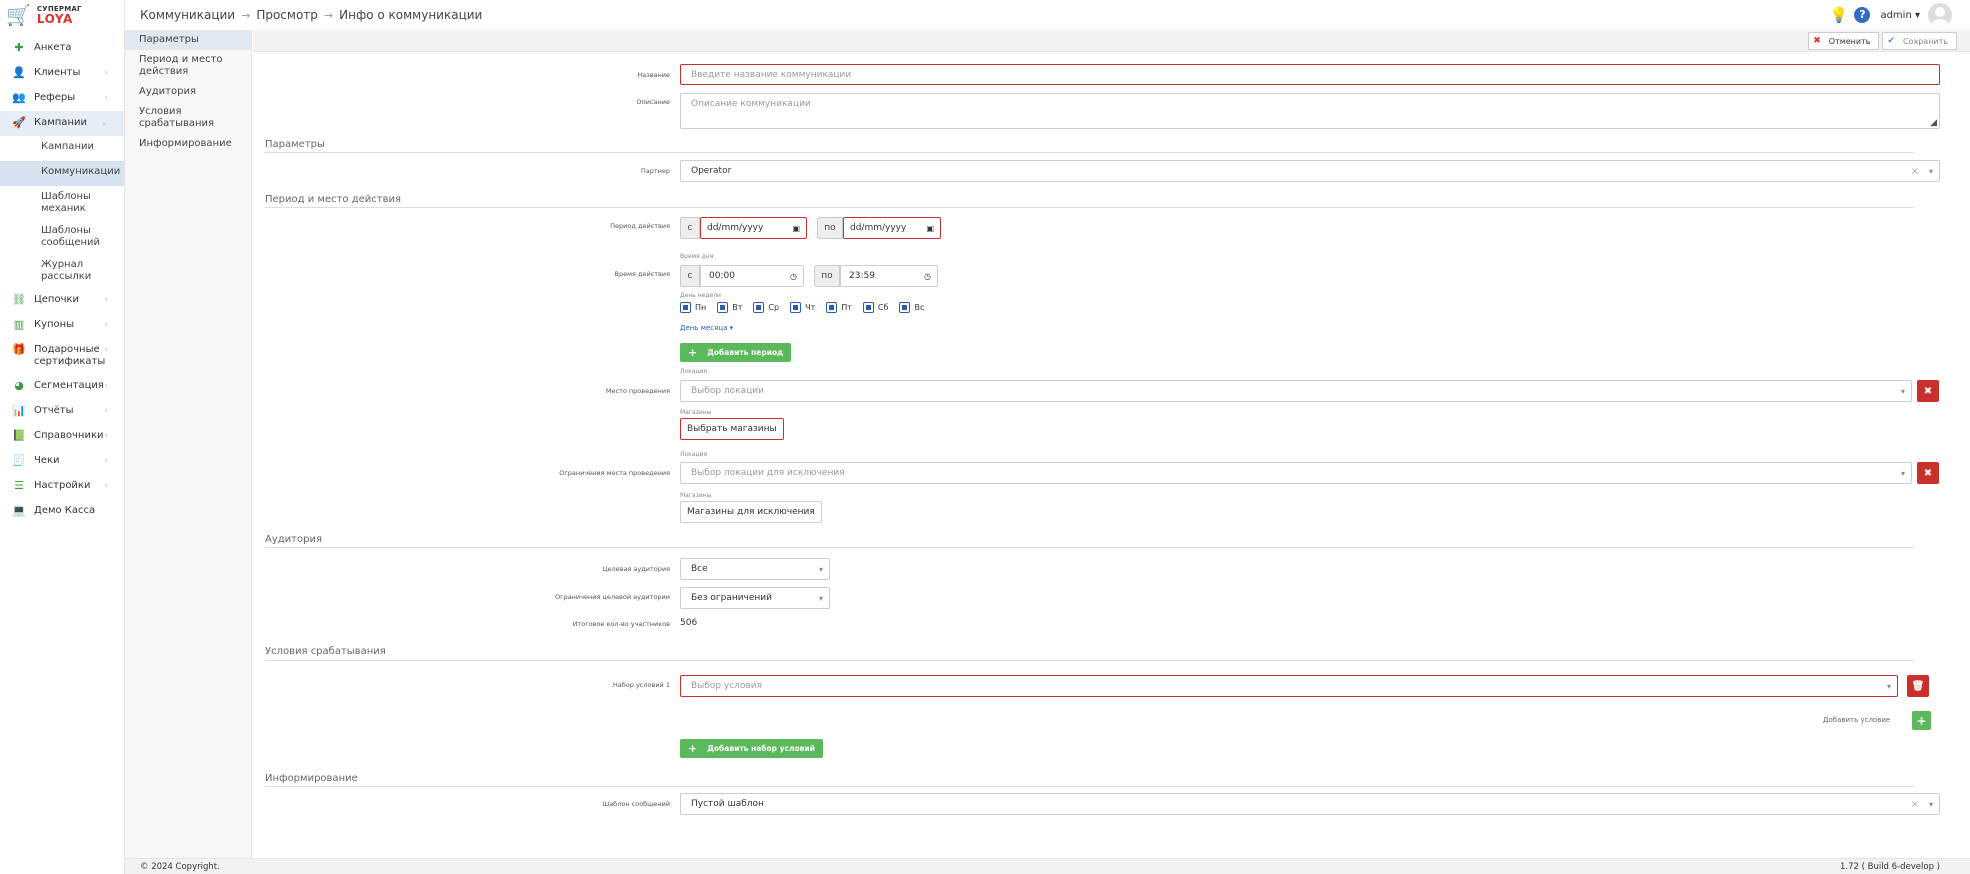 The width and height of the screenshot is (1970, 874). Describe the element at coordinates (1310, 804) in the screenshot. I see `message-template-select: Пустой шаблон × ▾` at that location.